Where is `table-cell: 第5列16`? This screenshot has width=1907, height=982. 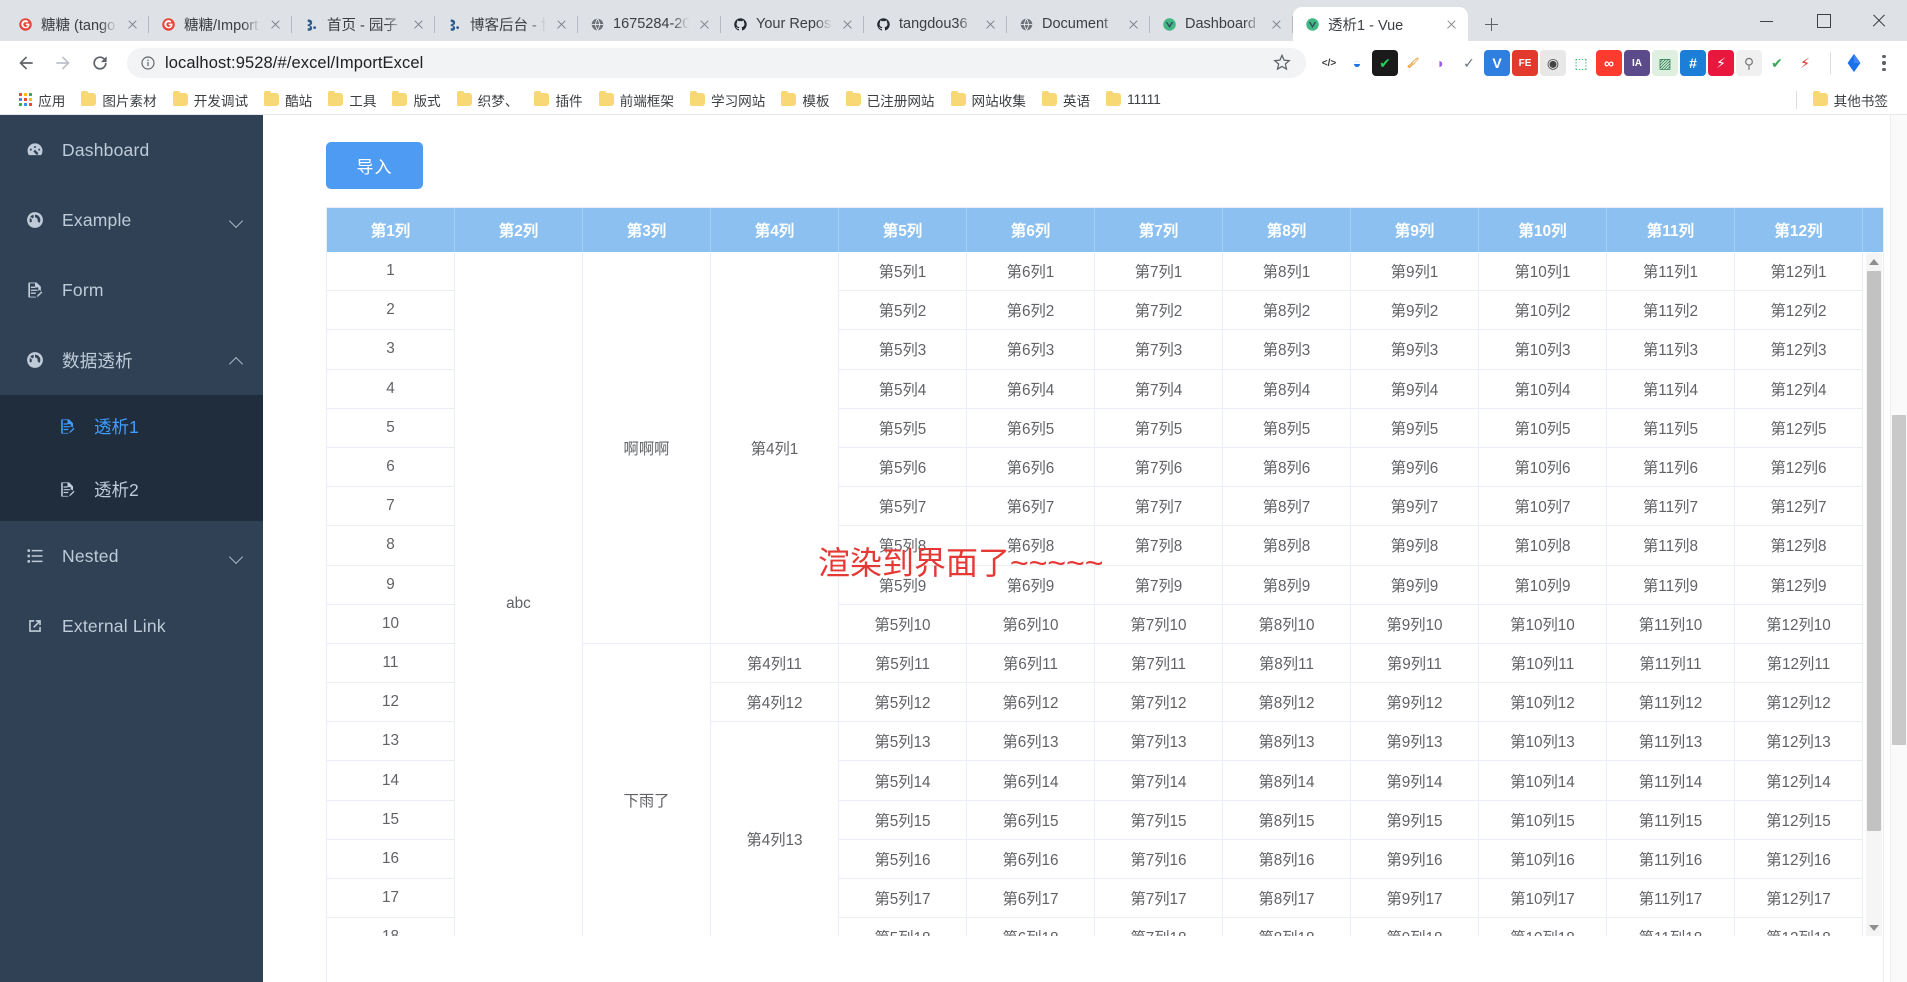 table-cell: 第5列16 is located at coordinates (903, 859).